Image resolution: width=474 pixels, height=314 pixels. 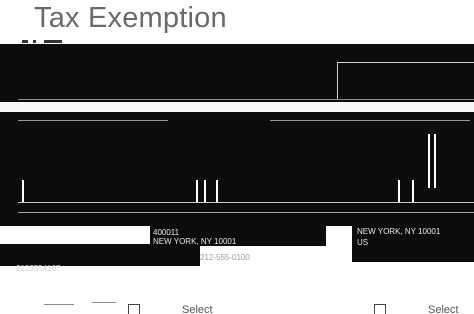 What do you see at coordinates (337, 81) in the screenshot?
I see `field-divider` at bounding box center [337, 81].